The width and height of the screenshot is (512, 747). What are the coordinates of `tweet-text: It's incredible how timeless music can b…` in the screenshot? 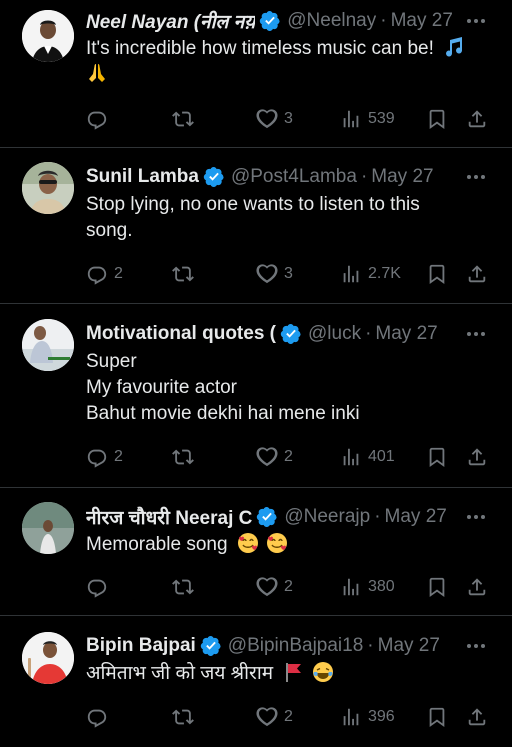 It's located at (260, 48).